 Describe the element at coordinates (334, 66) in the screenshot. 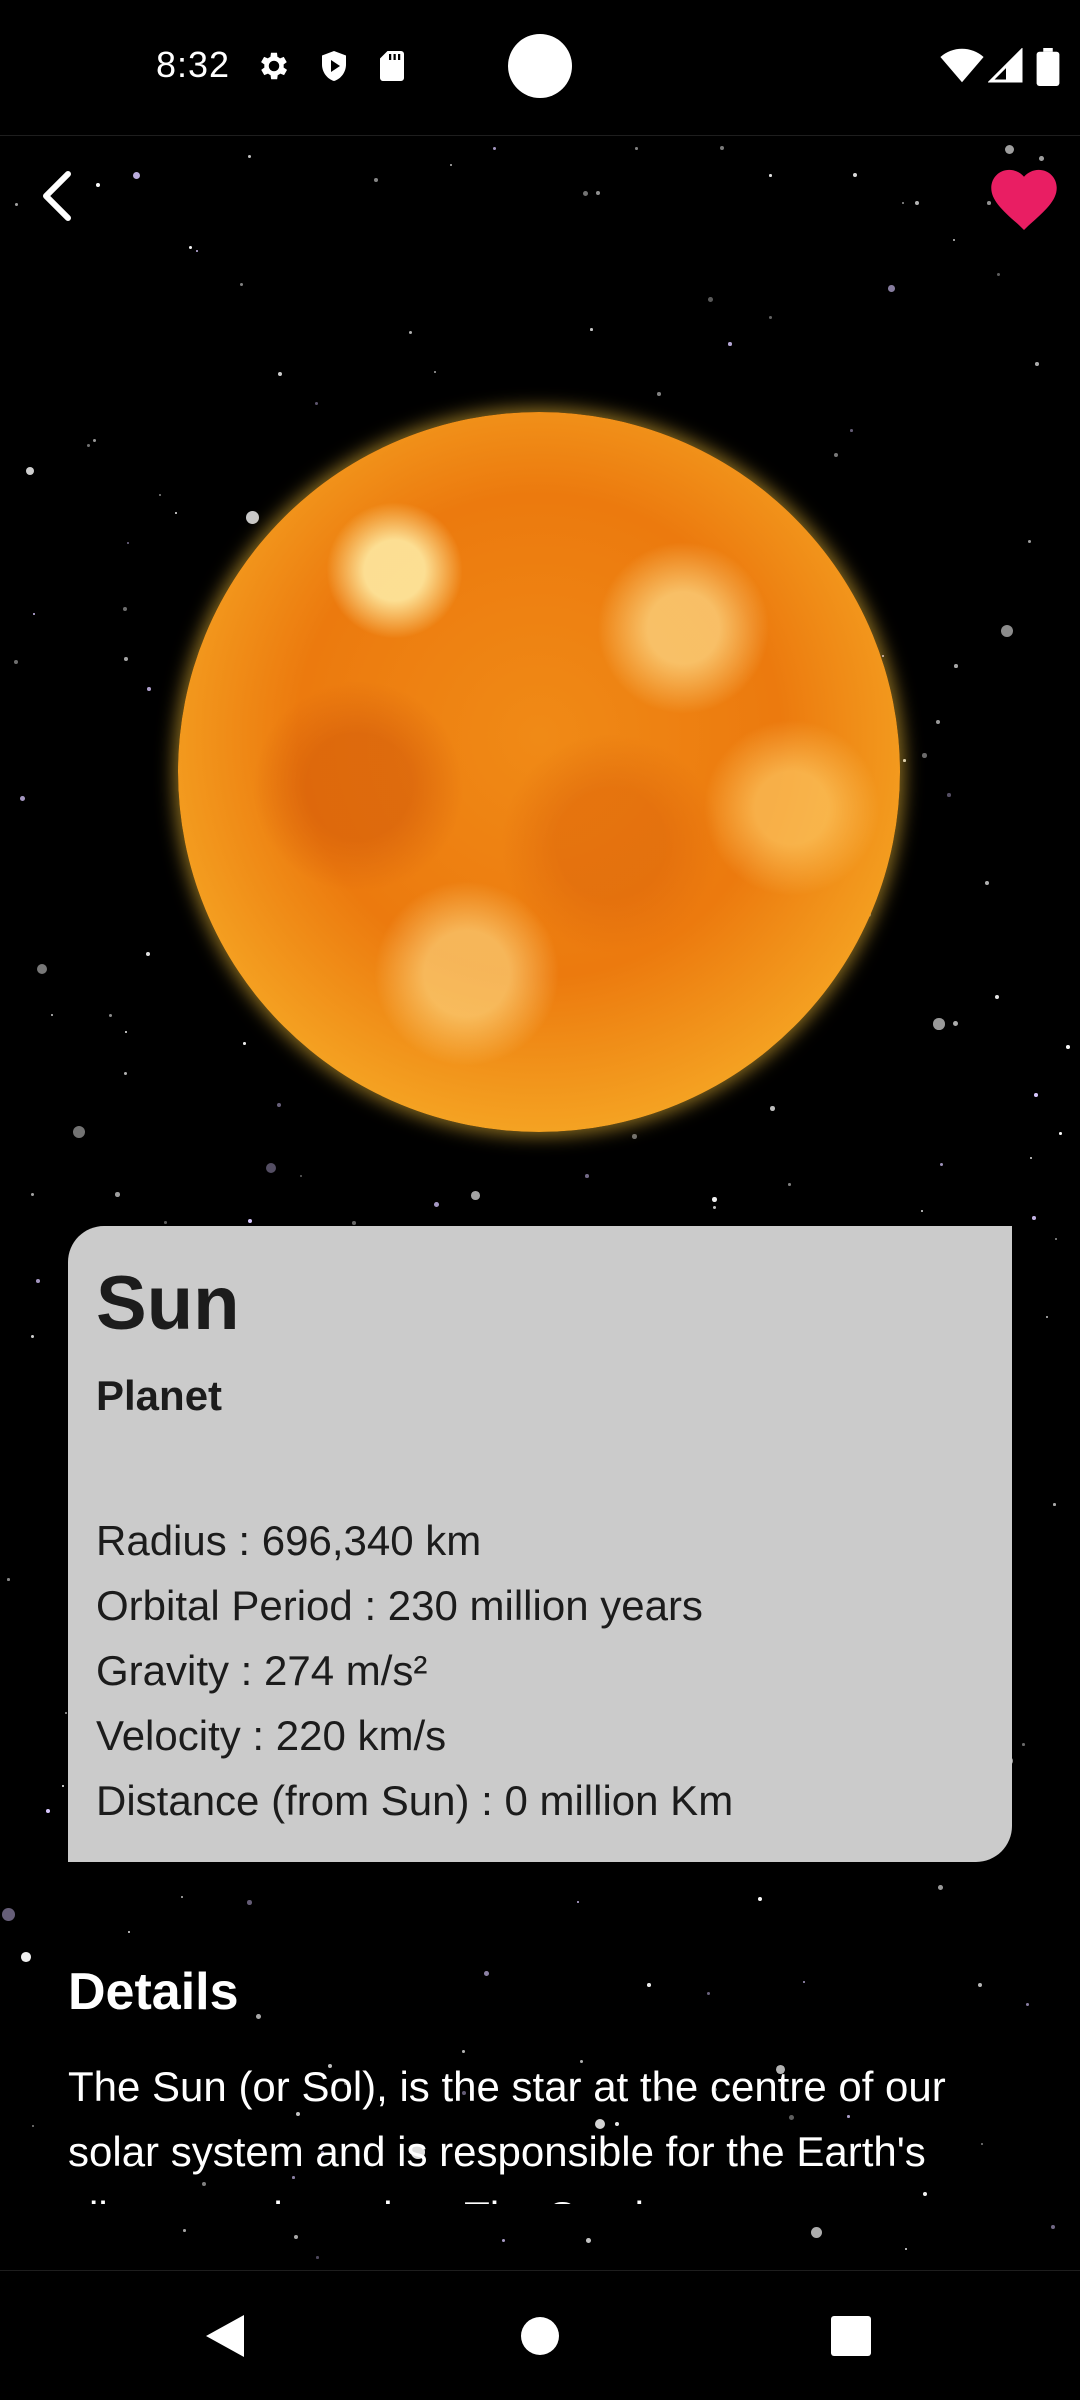

I see `play-shield-icon` at that location.